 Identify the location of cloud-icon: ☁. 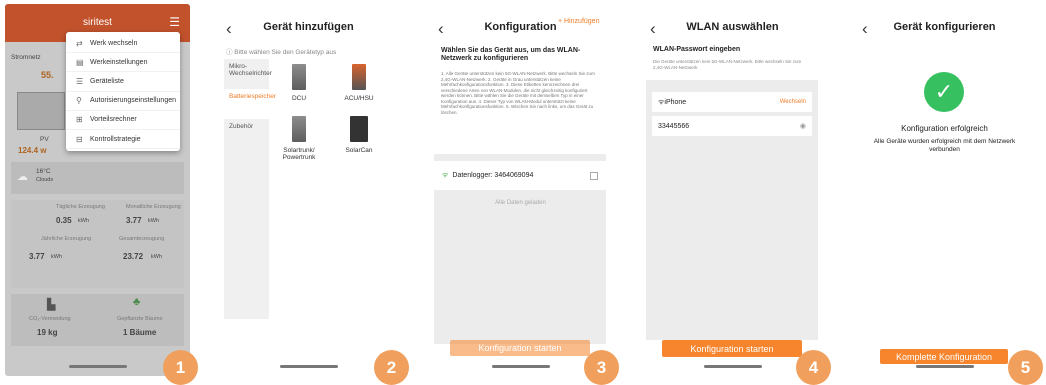
(22, 177).